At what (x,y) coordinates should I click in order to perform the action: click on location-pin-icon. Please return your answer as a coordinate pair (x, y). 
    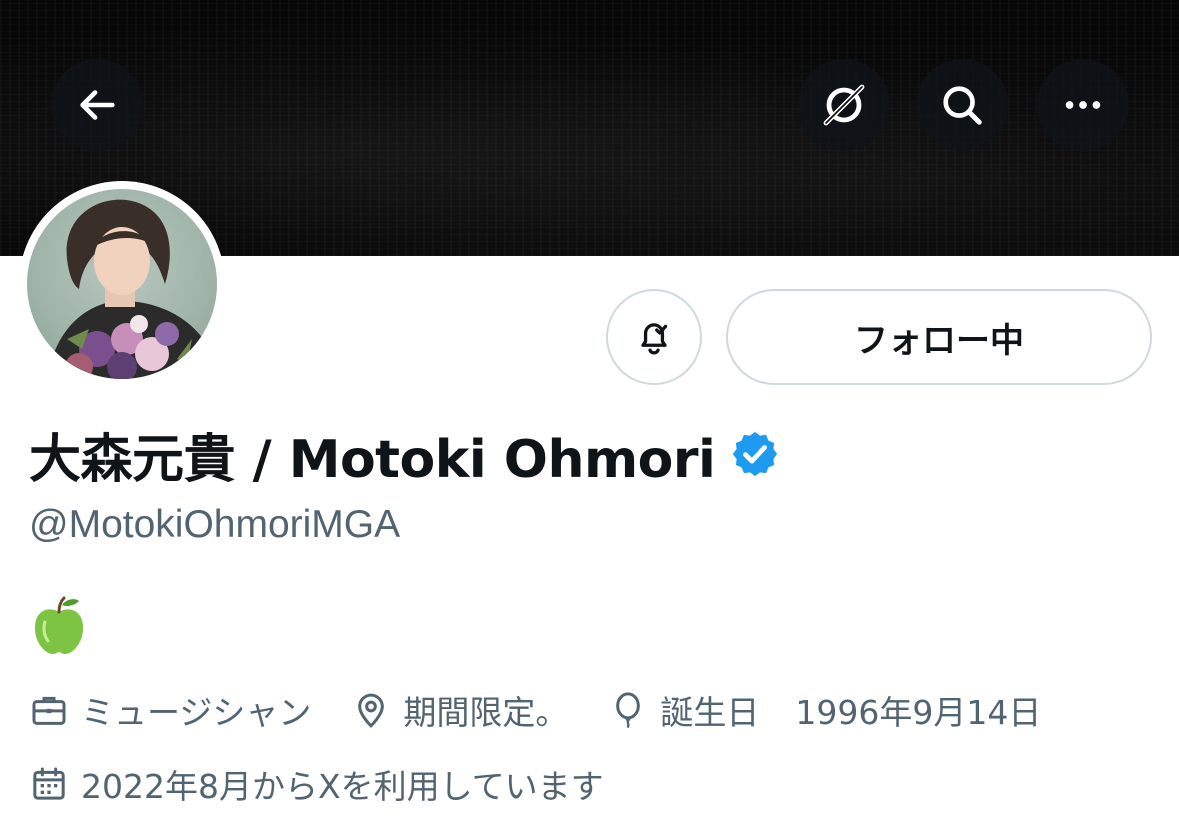
    Looking at the image, I should click on (371, 710).